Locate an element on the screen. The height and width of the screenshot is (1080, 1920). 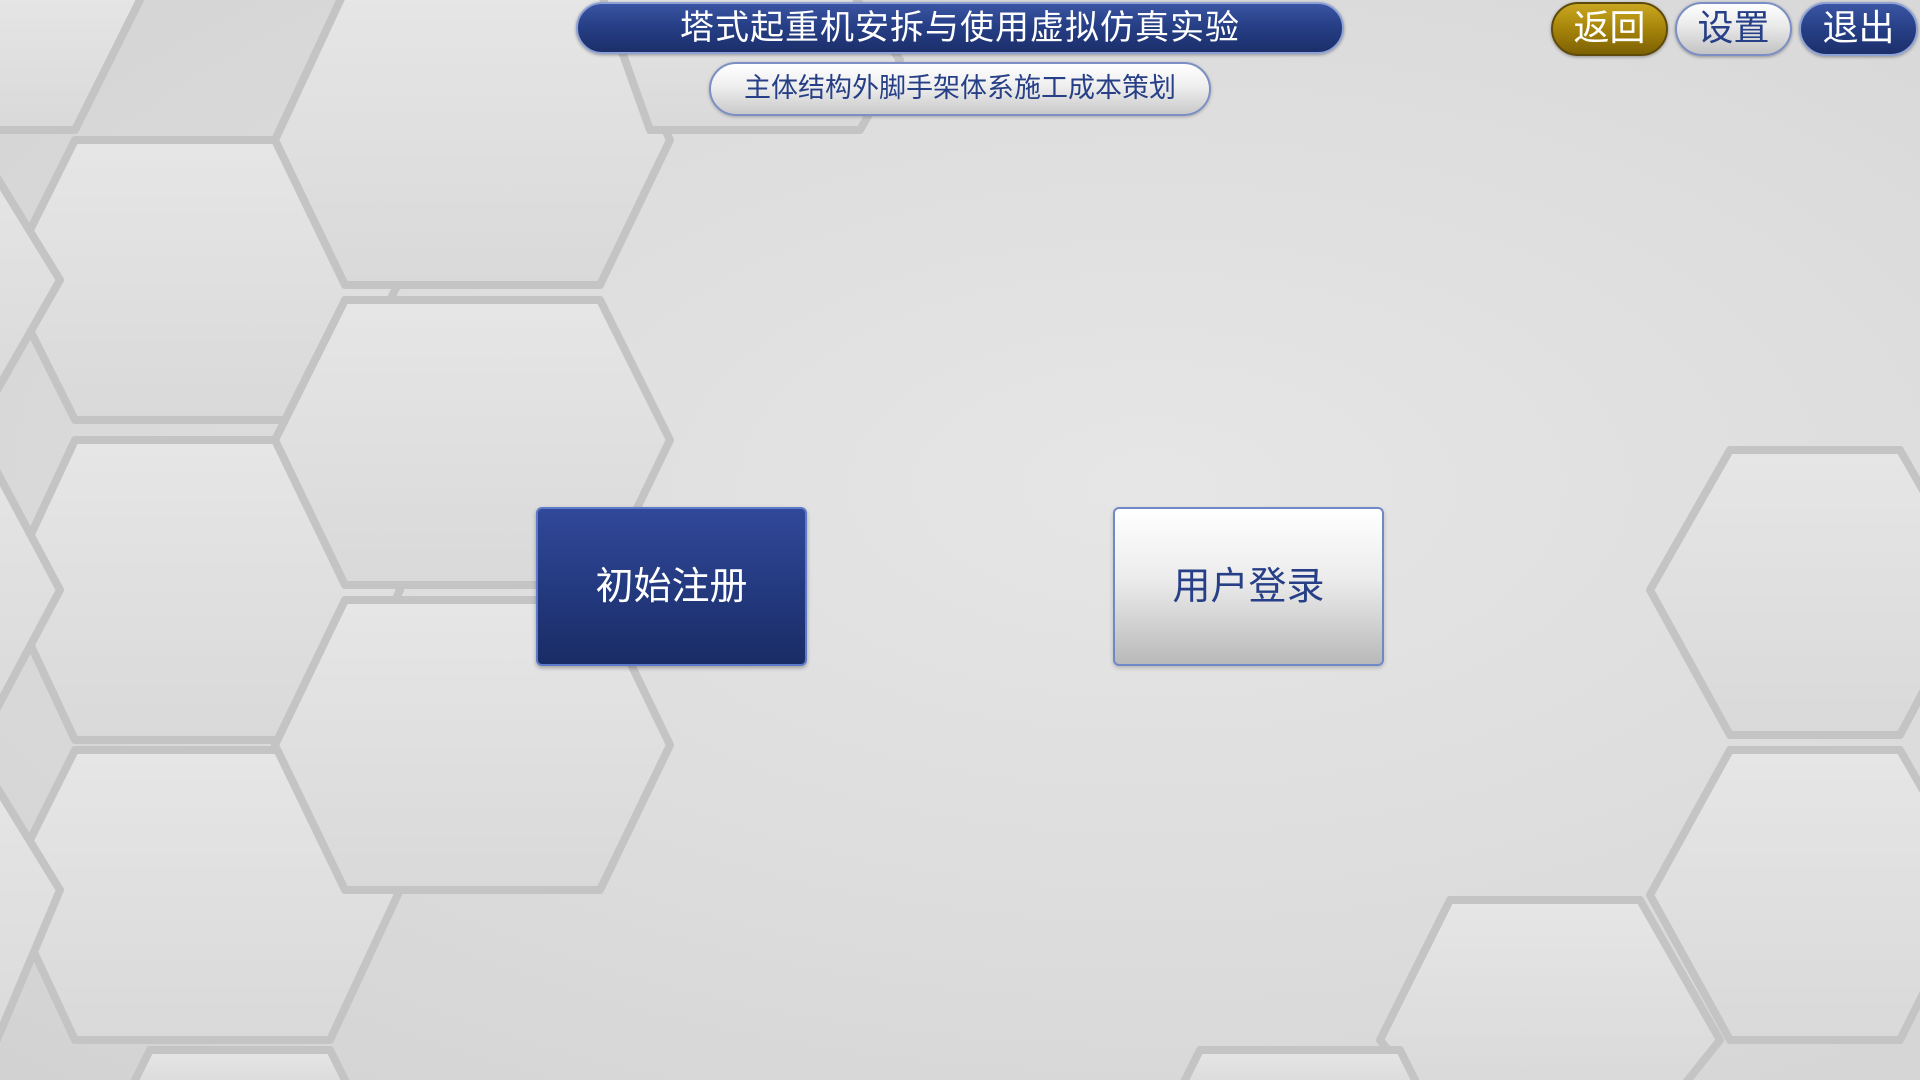
user-login-button: 用户登录 is located at coordinates (1248, 586).